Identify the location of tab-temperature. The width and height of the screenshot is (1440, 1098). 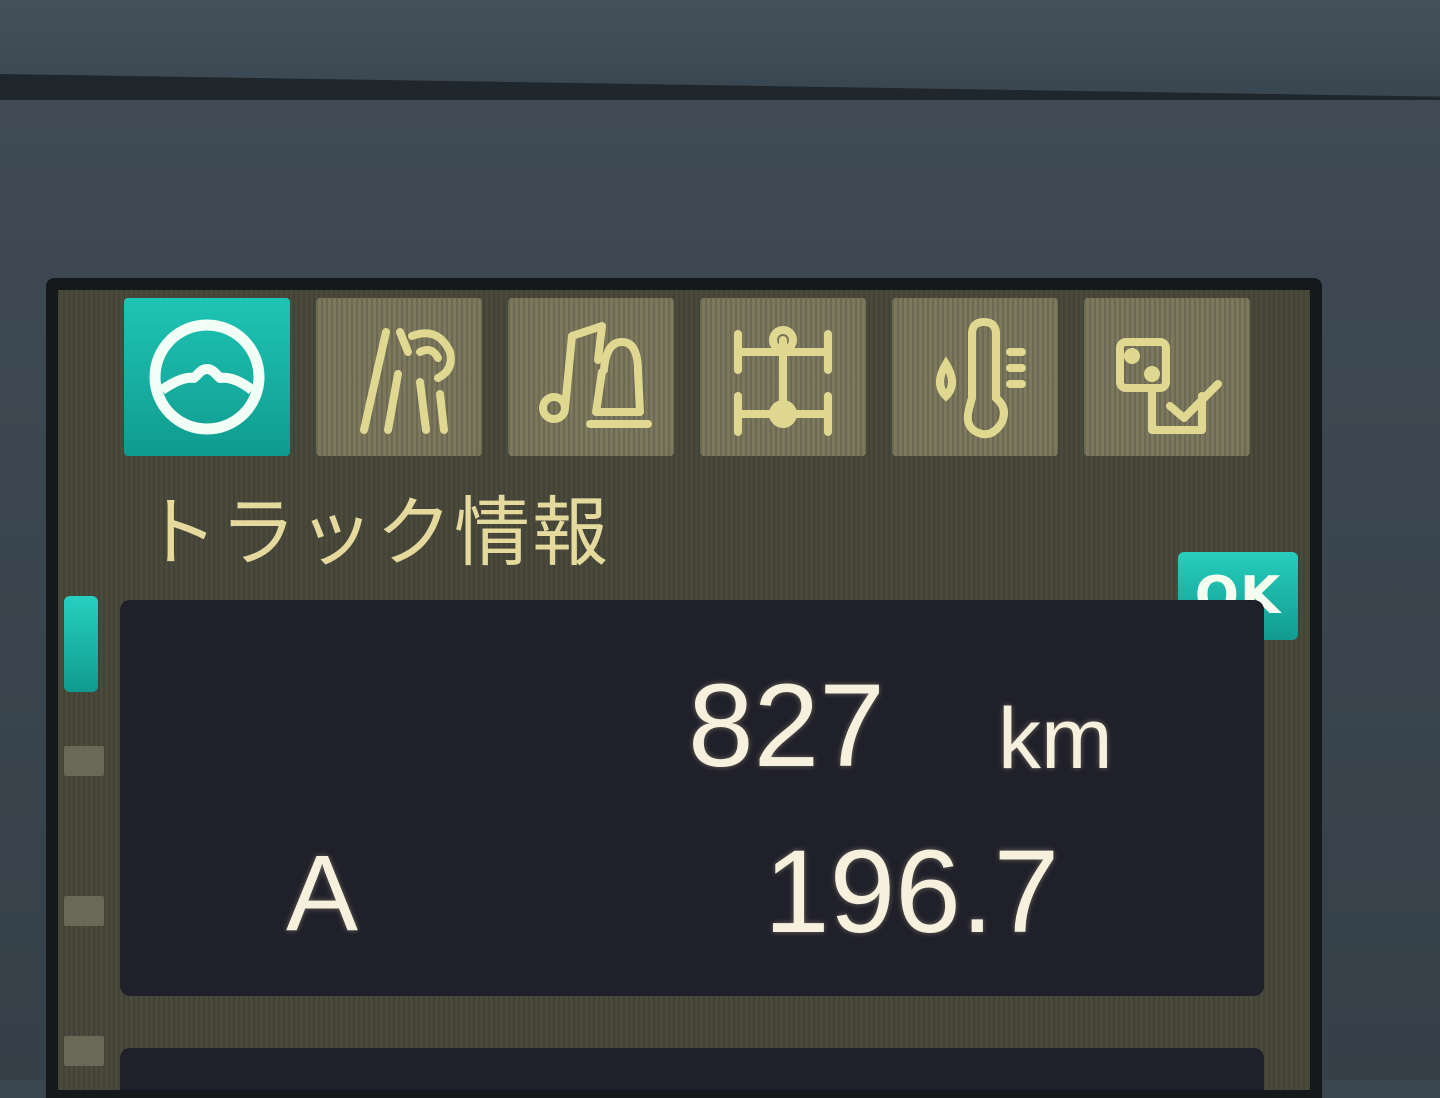
(975, 377).